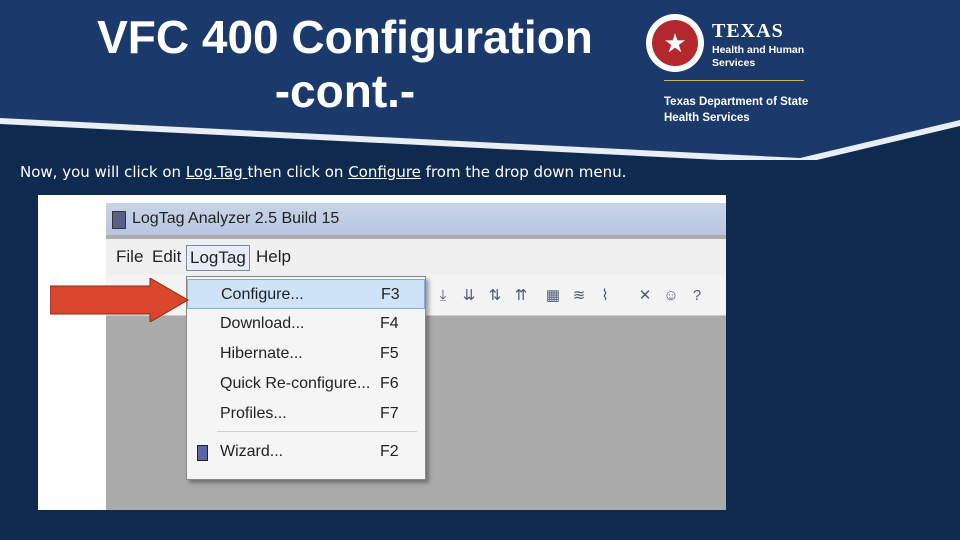 The height and width of the screenshot is (540, 960). I want to click on logo-brand: TEXAS, so click(748, 31).